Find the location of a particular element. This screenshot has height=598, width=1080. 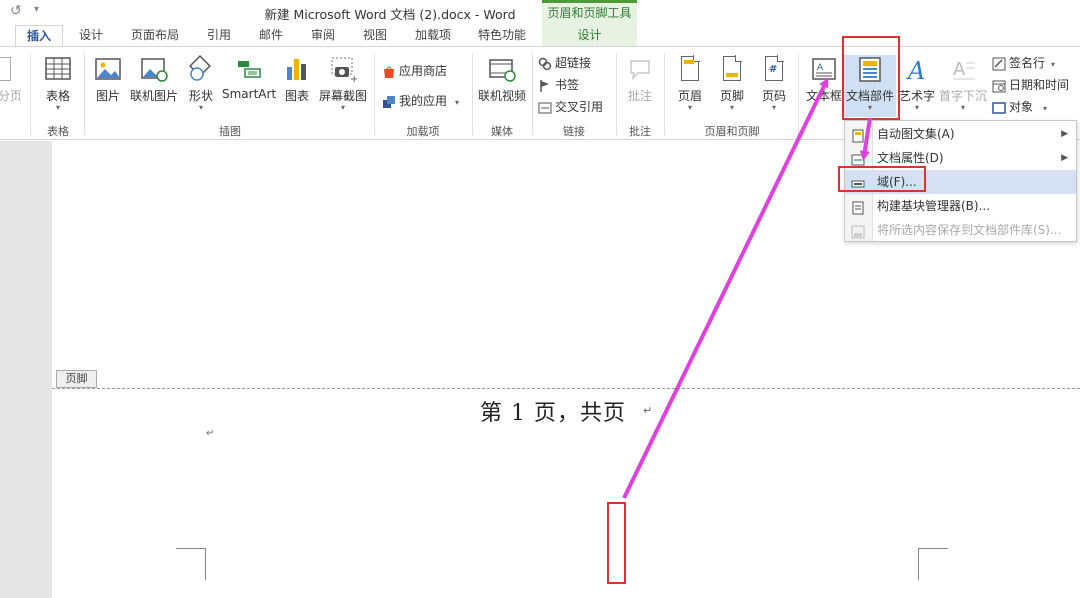

arrow-to-quick-parts is located at coordinates (725, 288).